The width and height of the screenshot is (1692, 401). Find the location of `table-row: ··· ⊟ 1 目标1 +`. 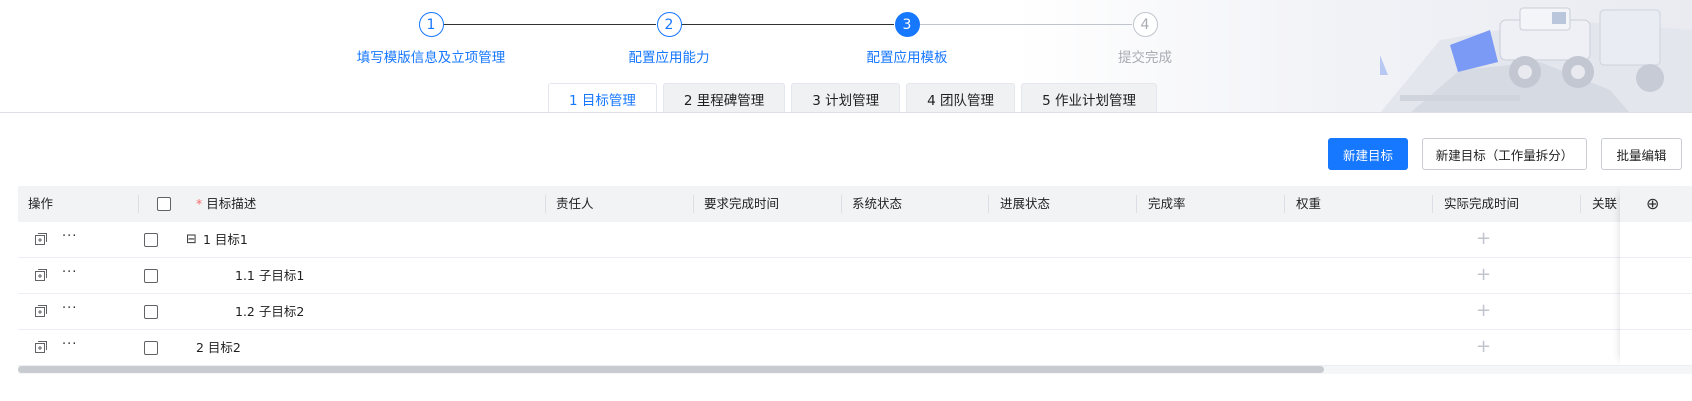

table-row: ··· ⊟ 1 目标1 + is located at coordinates (855, 240).